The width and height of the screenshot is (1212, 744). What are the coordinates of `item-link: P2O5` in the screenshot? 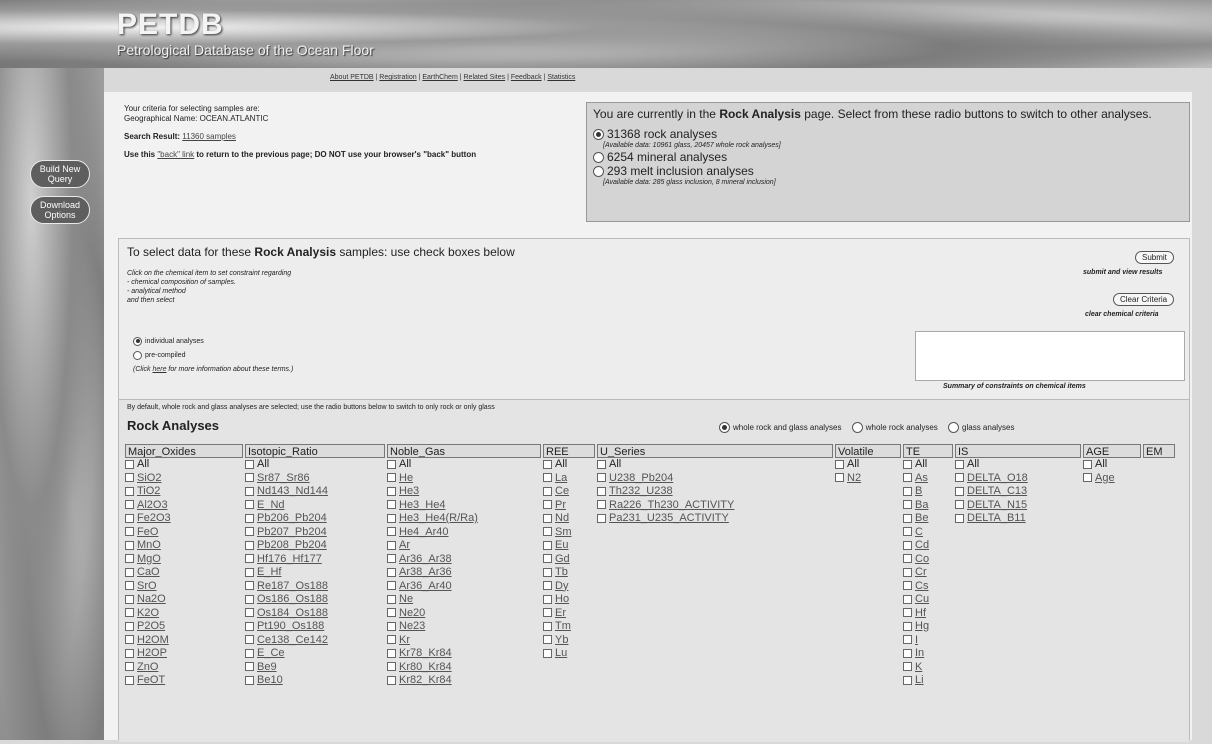 It's located at (151, 626).